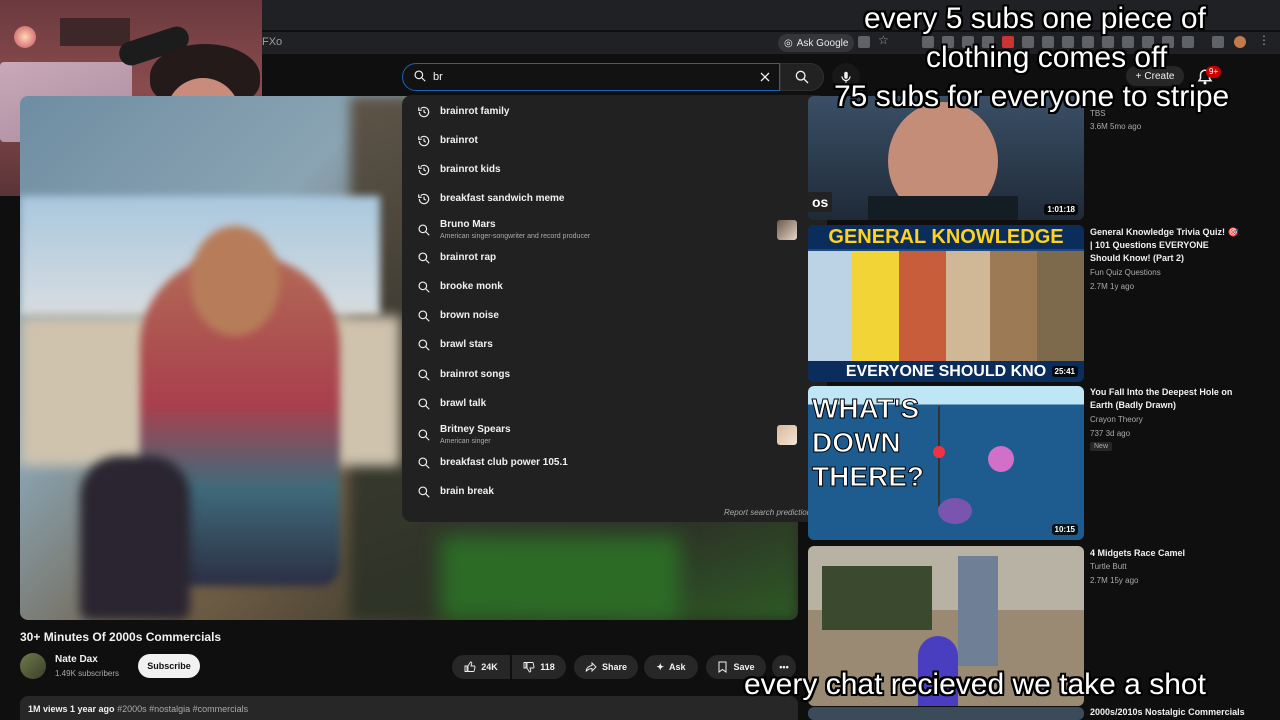 This screenshot has width=1280, height=720. What do you see at coordinates (769, 512) in the screenshot?
I see `report-search-predictions-link: Report search predictions` at bounding box center [769, 512].